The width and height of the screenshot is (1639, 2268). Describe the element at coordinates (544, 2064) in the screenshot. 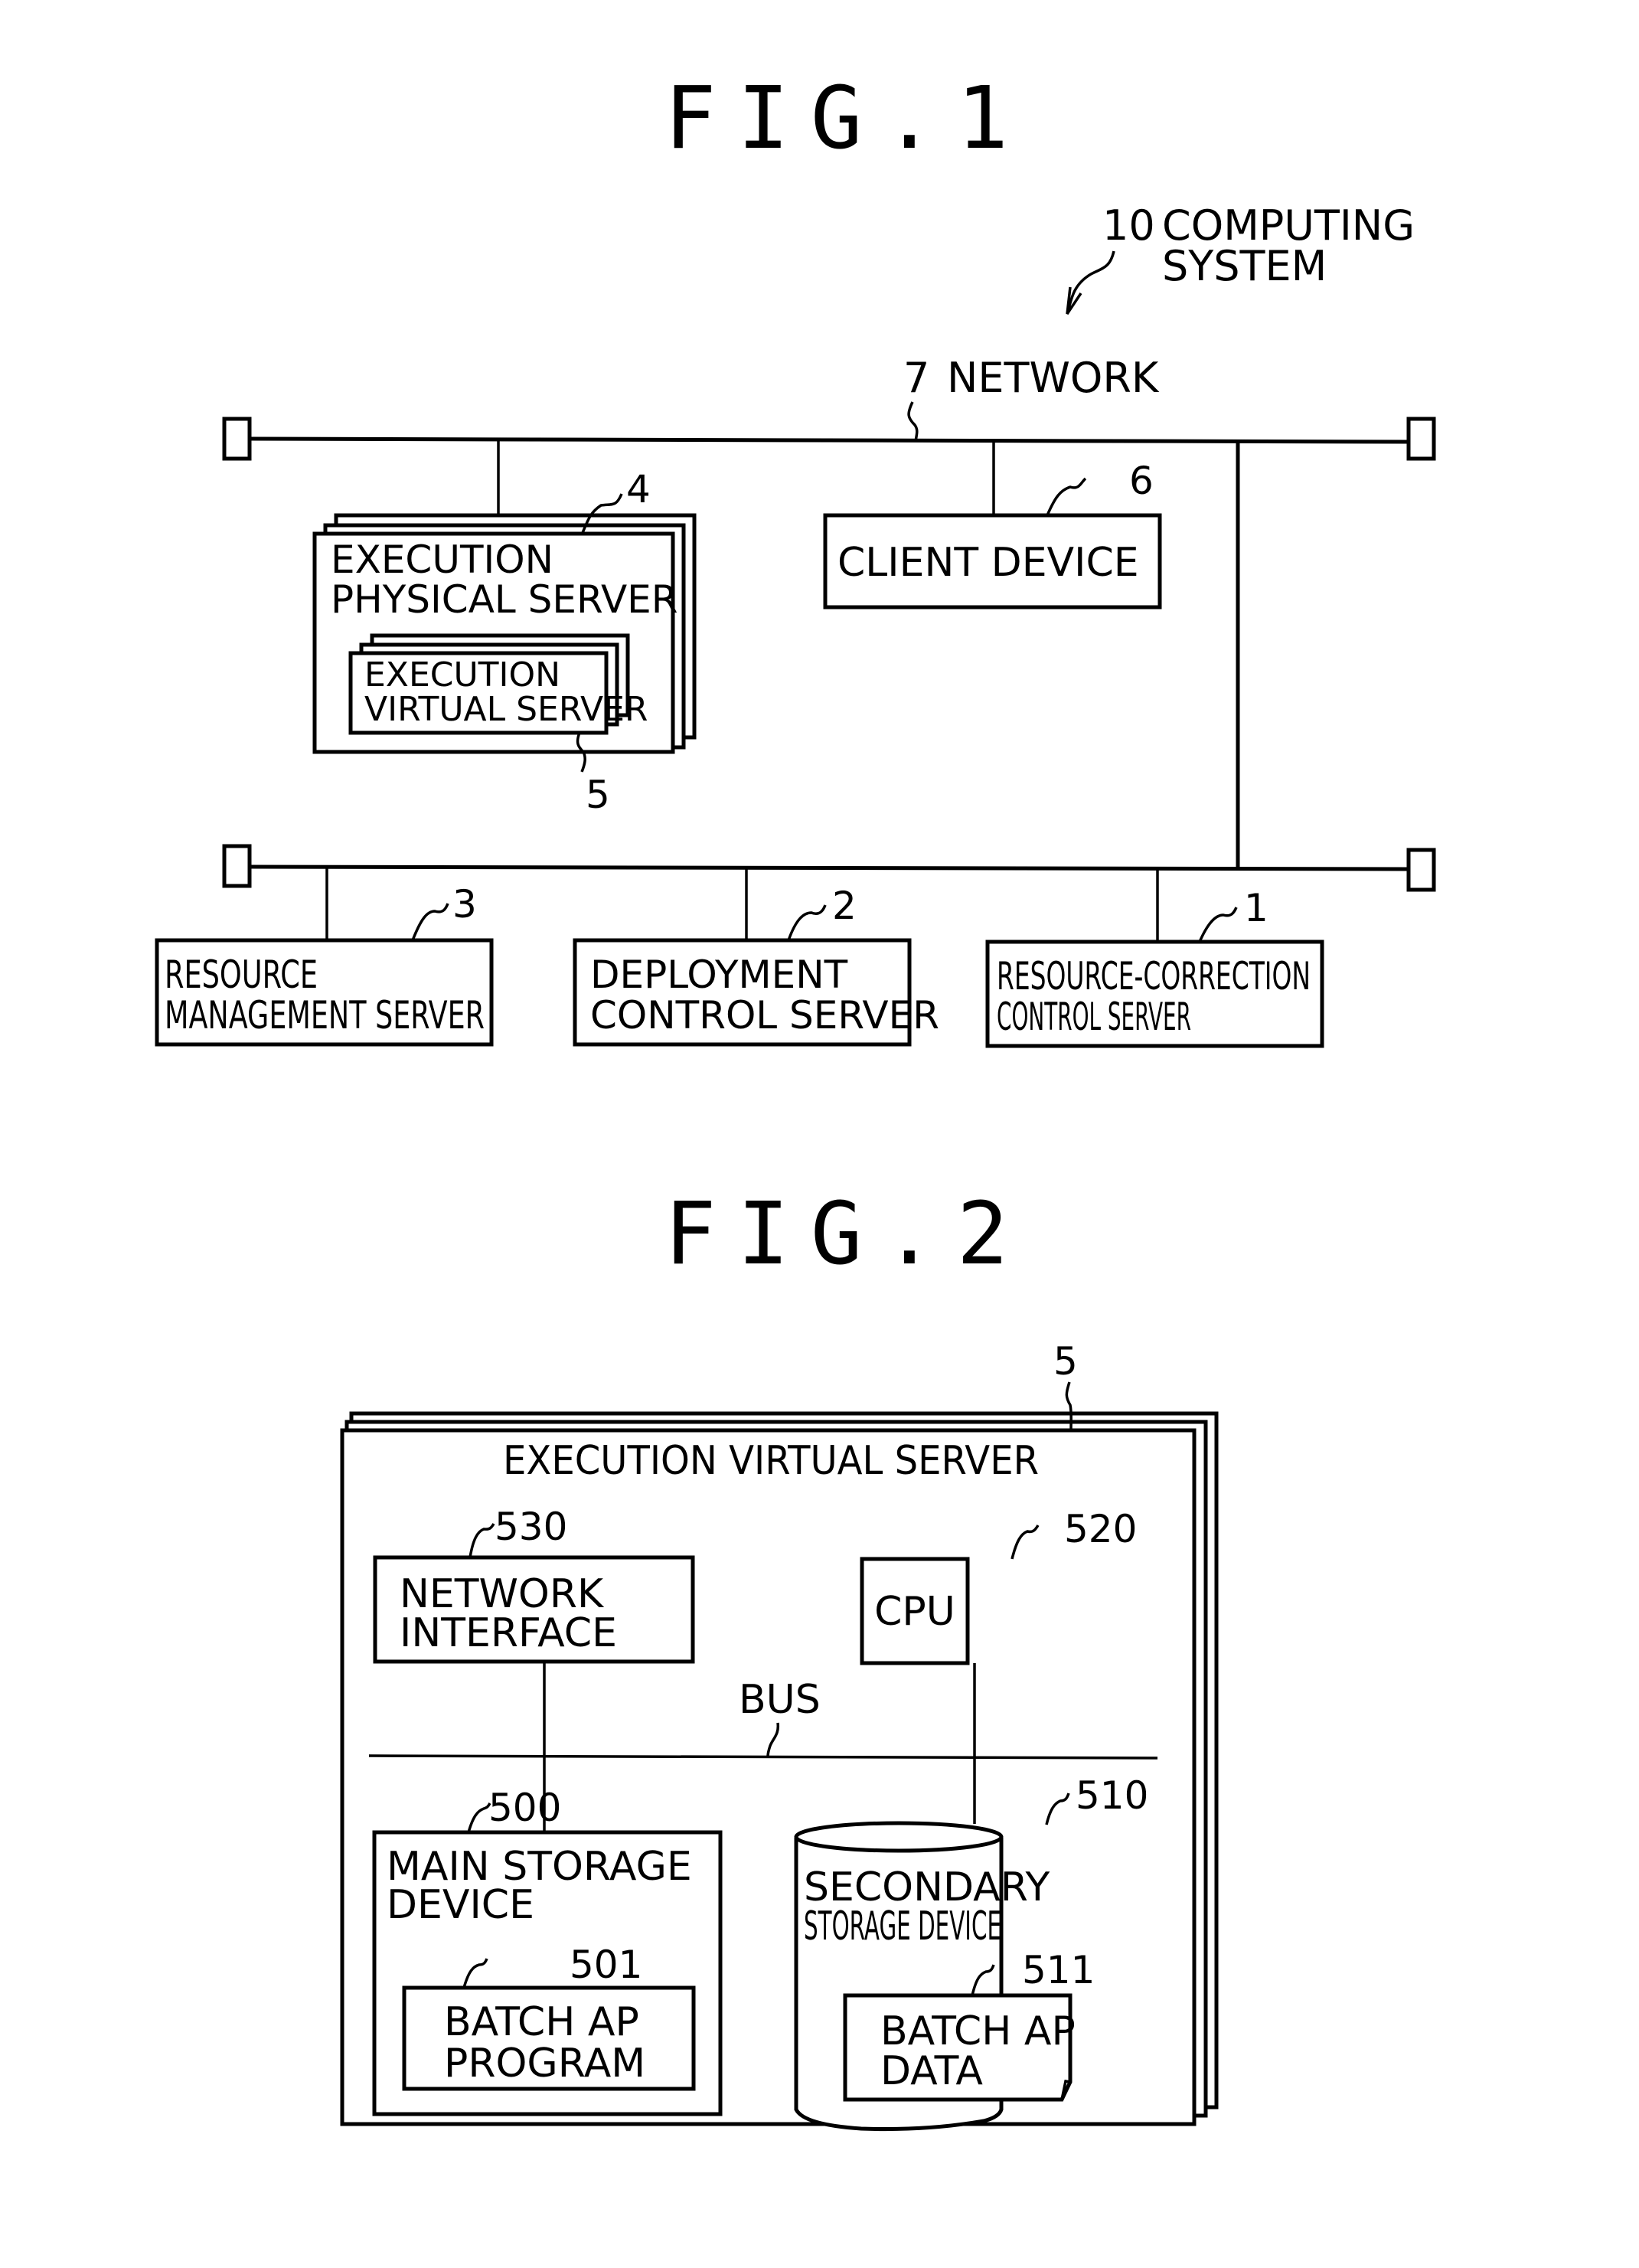

I see `batch-ap-program-line2: PROGRAM` at that location.